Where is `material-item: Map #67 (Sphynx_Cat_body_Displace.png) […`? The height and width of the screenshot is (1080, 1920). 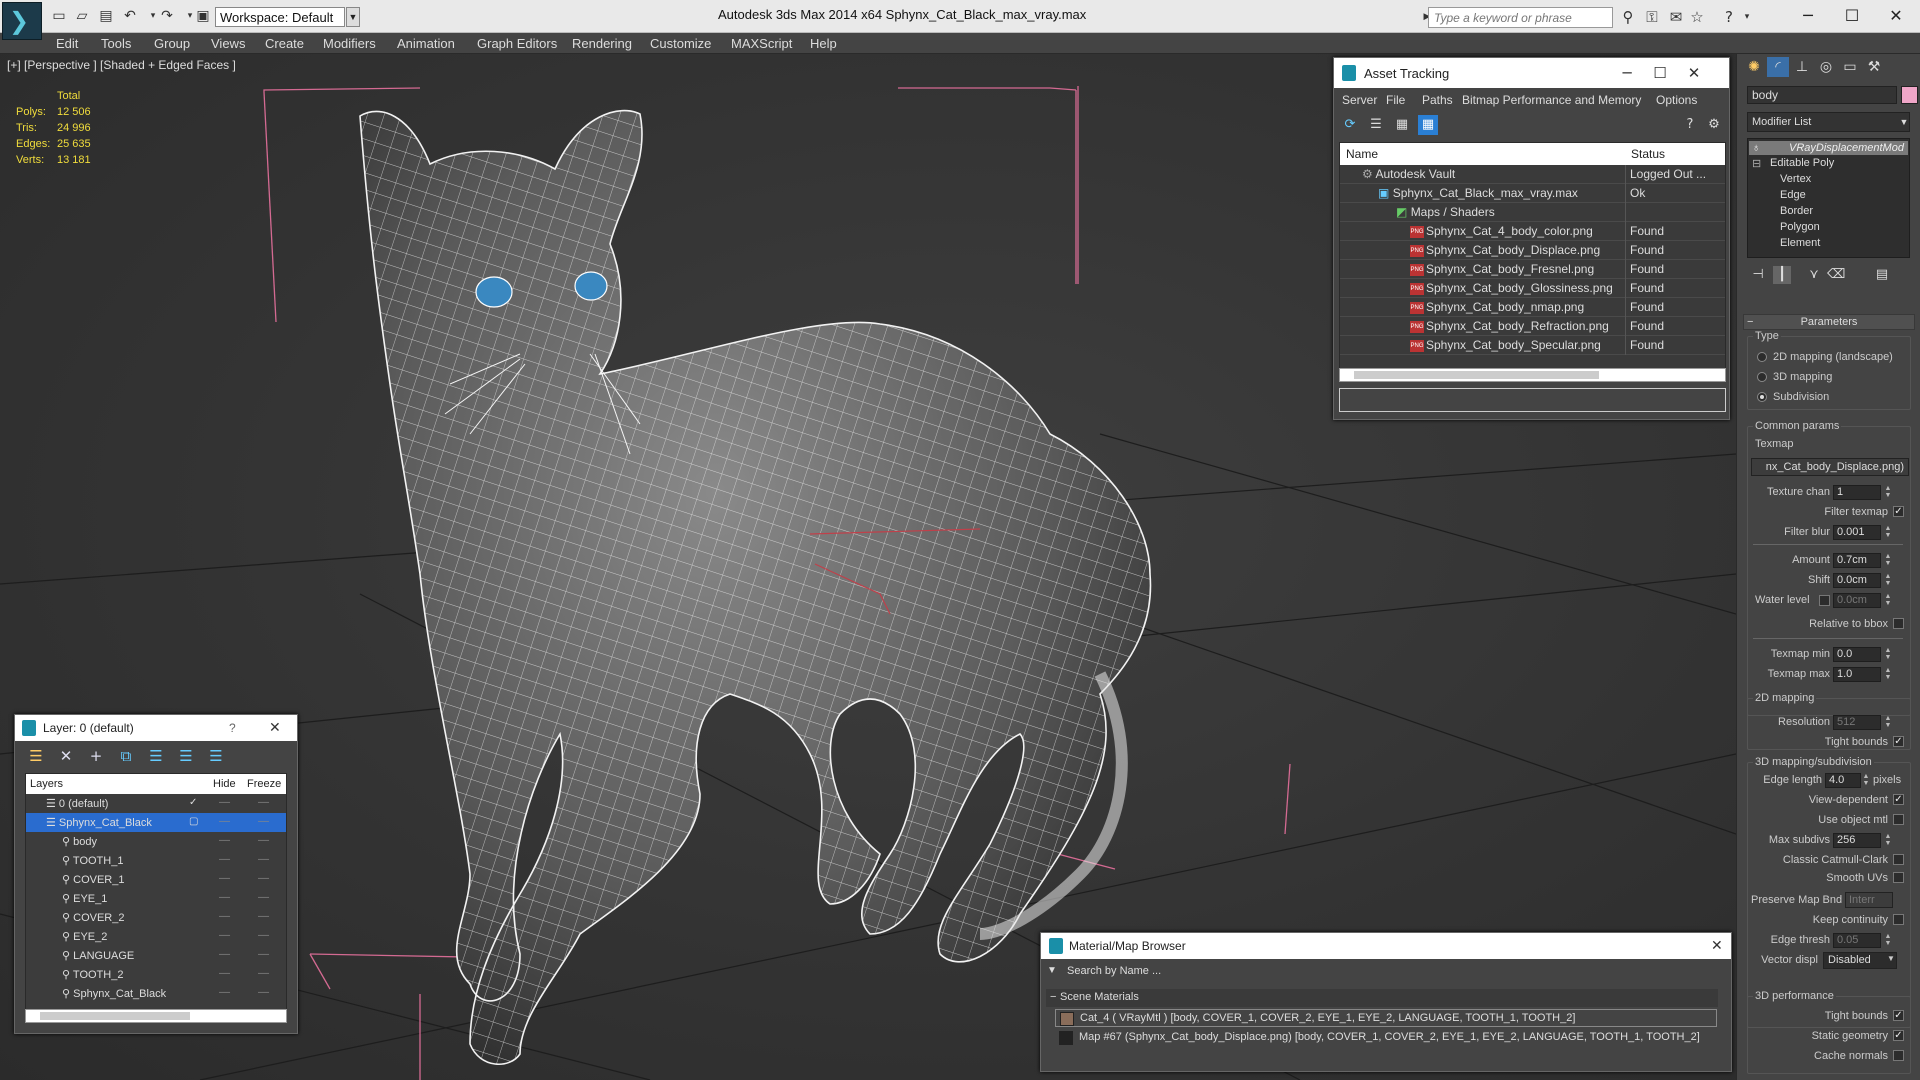 material-item: Map #67 (Sphynx_Cat_body_Displace.png) [… is located at coordinates (1386, 1038).